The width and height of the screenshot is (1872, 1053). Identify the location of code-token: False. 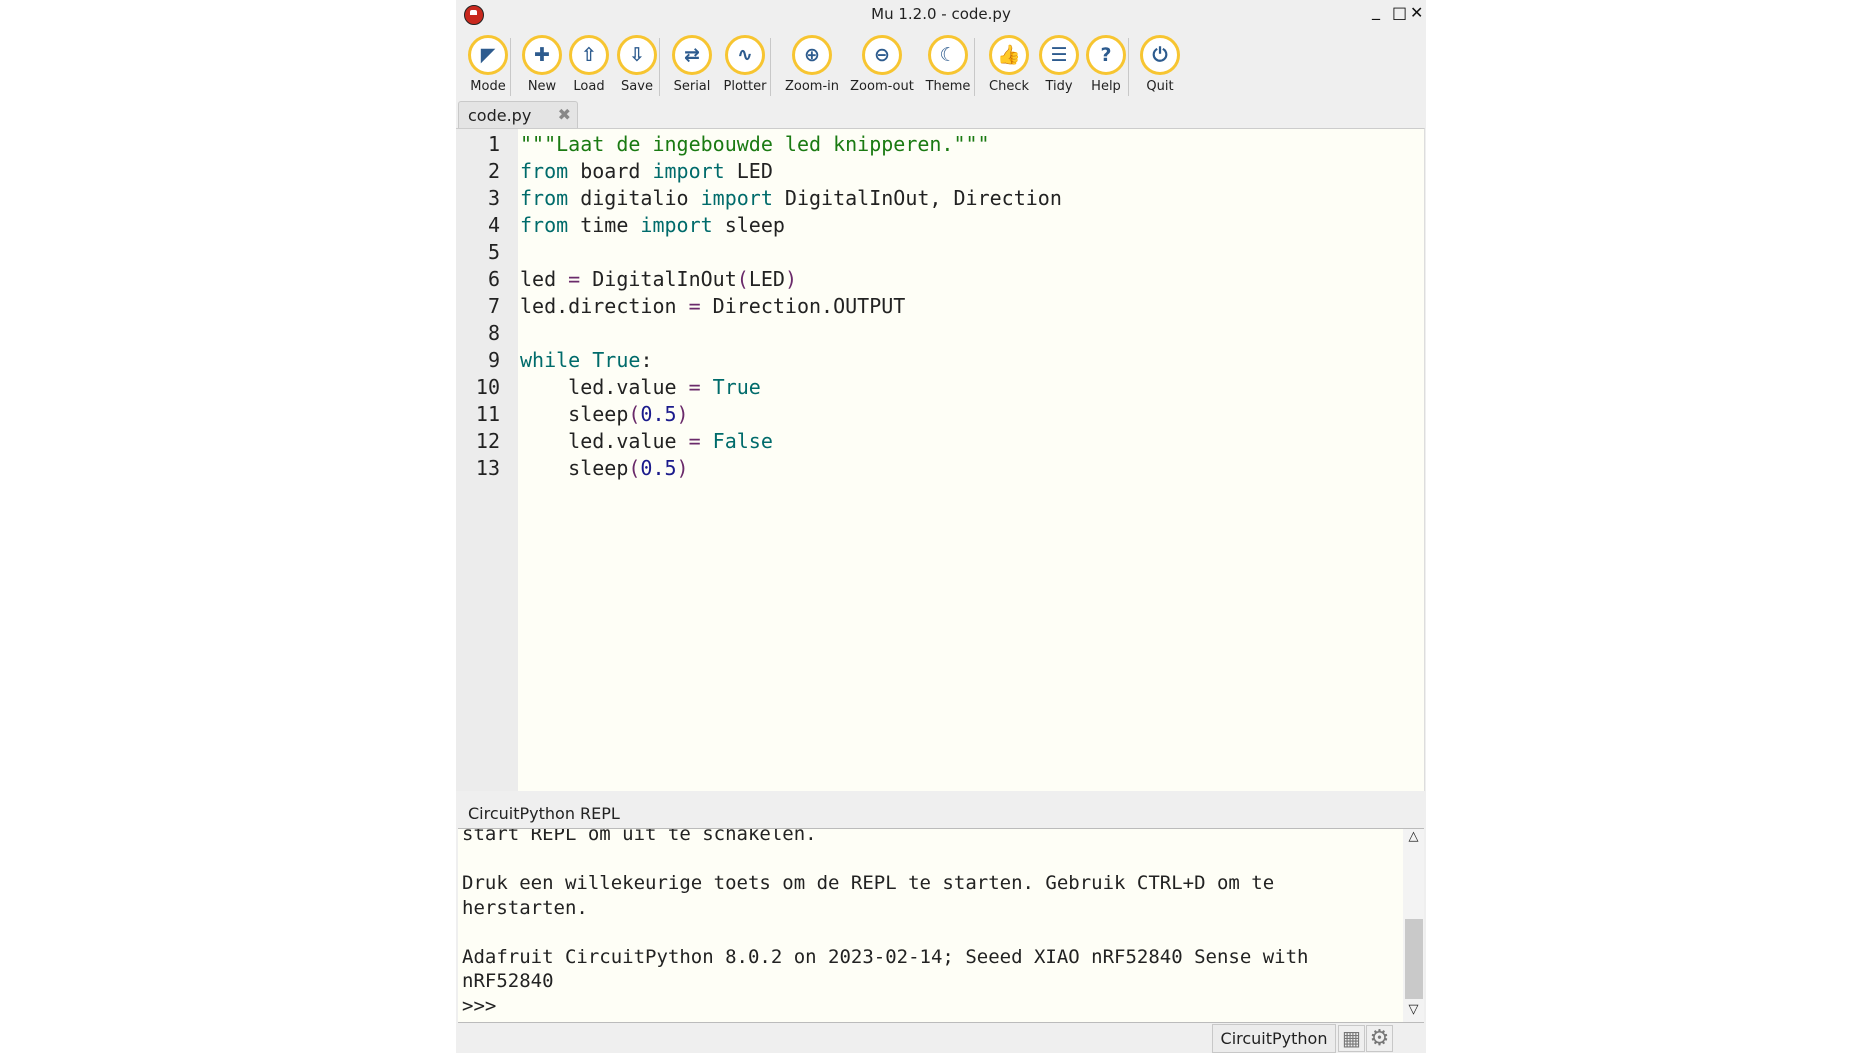
(742, 441).